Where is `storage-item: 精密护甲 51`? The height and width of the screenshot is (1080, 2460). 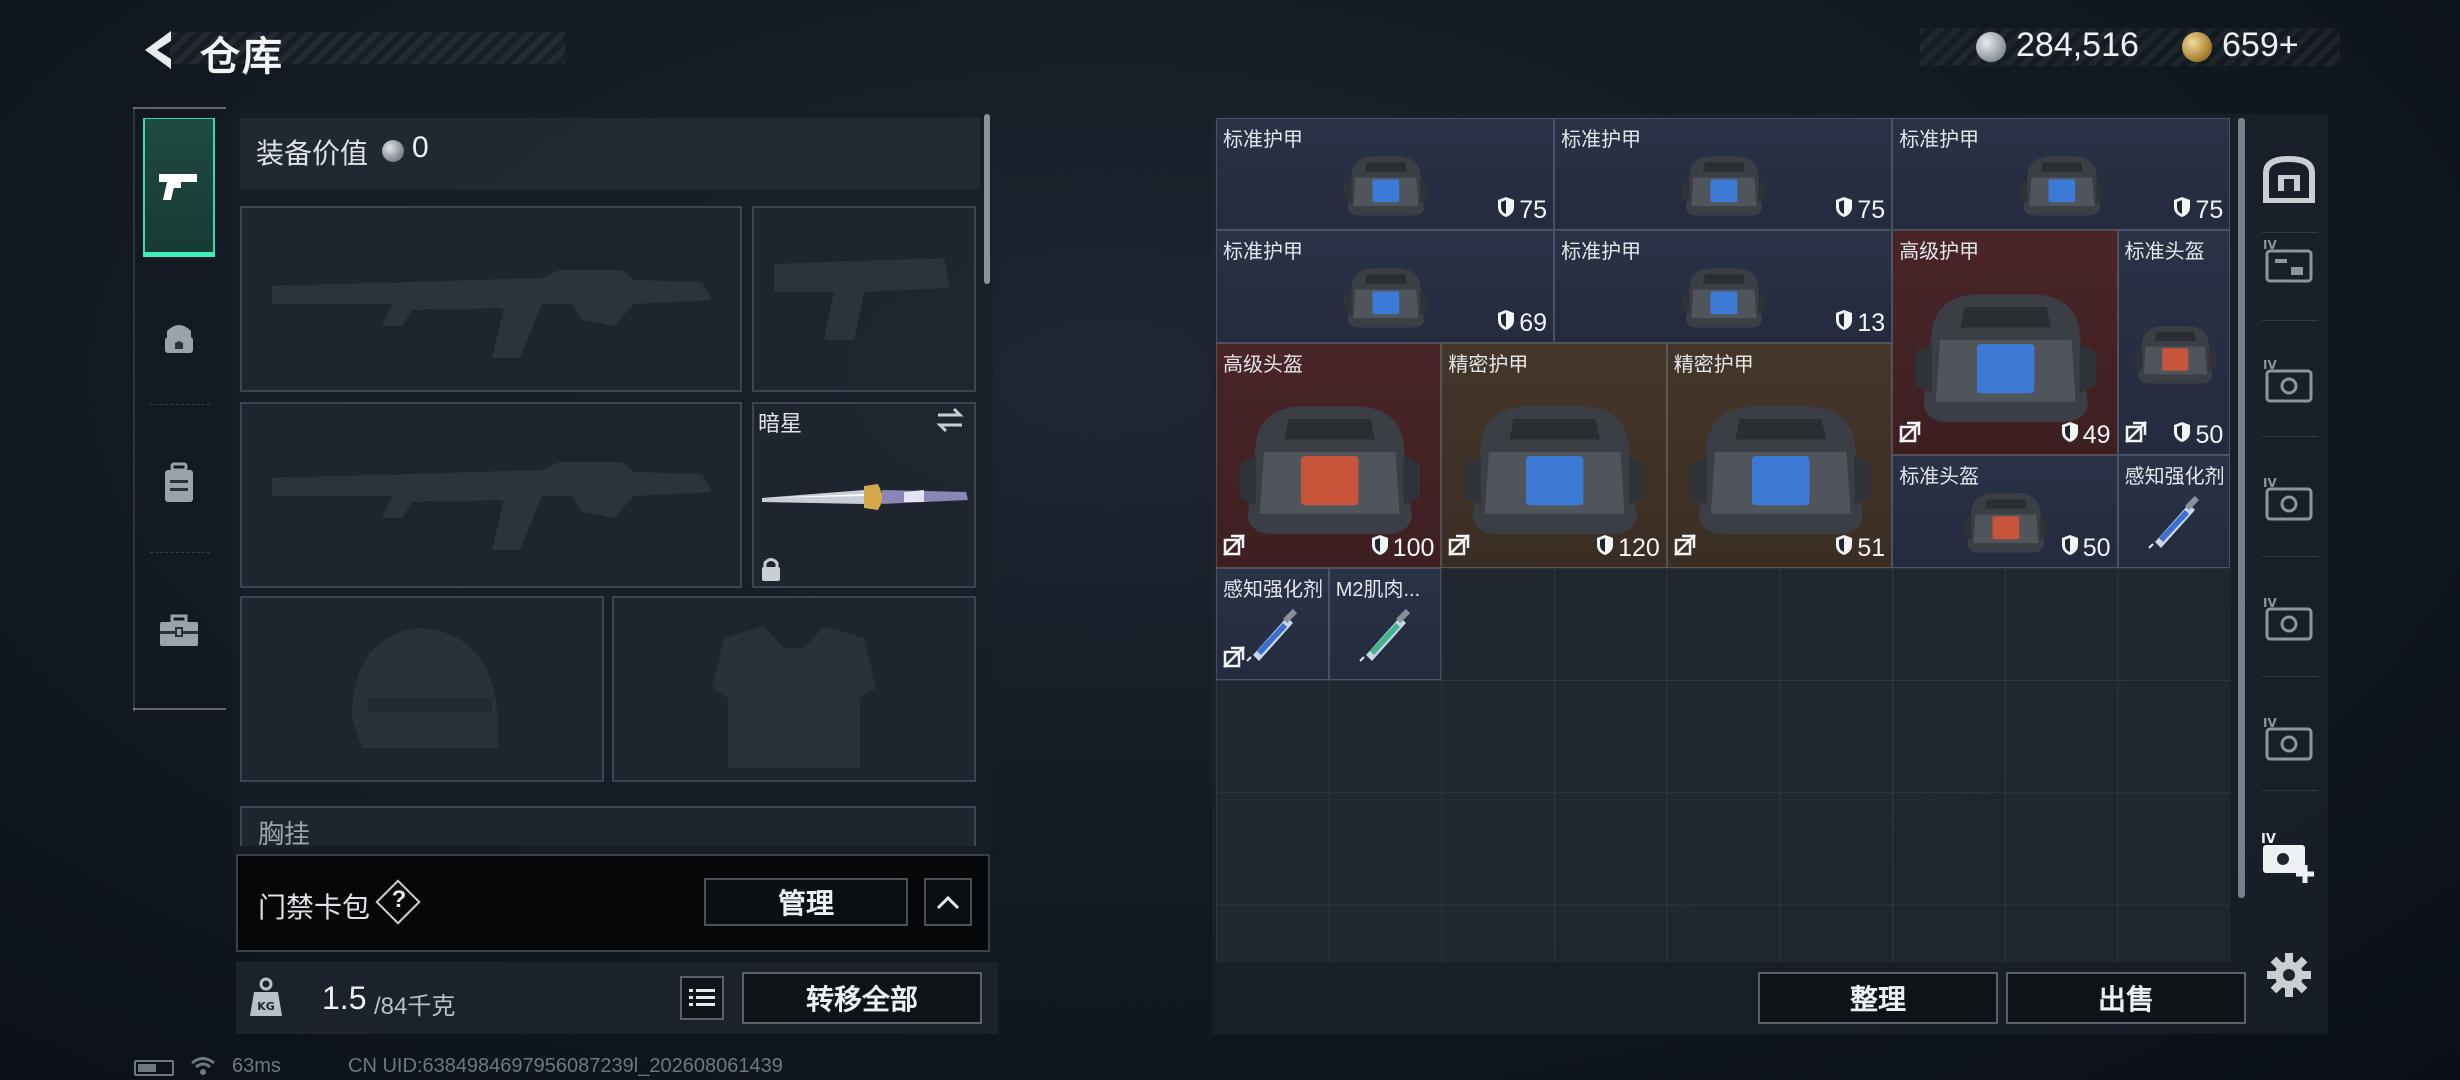
storage-item: 精密护甲 51 is located at coordinates (1779, 455).